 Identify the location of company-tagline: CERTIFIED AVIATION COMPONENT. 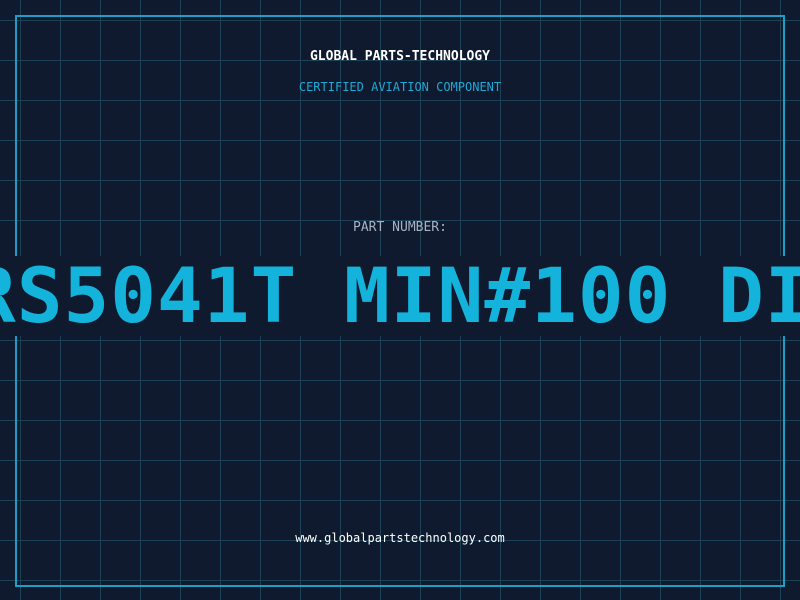
(400, 87).